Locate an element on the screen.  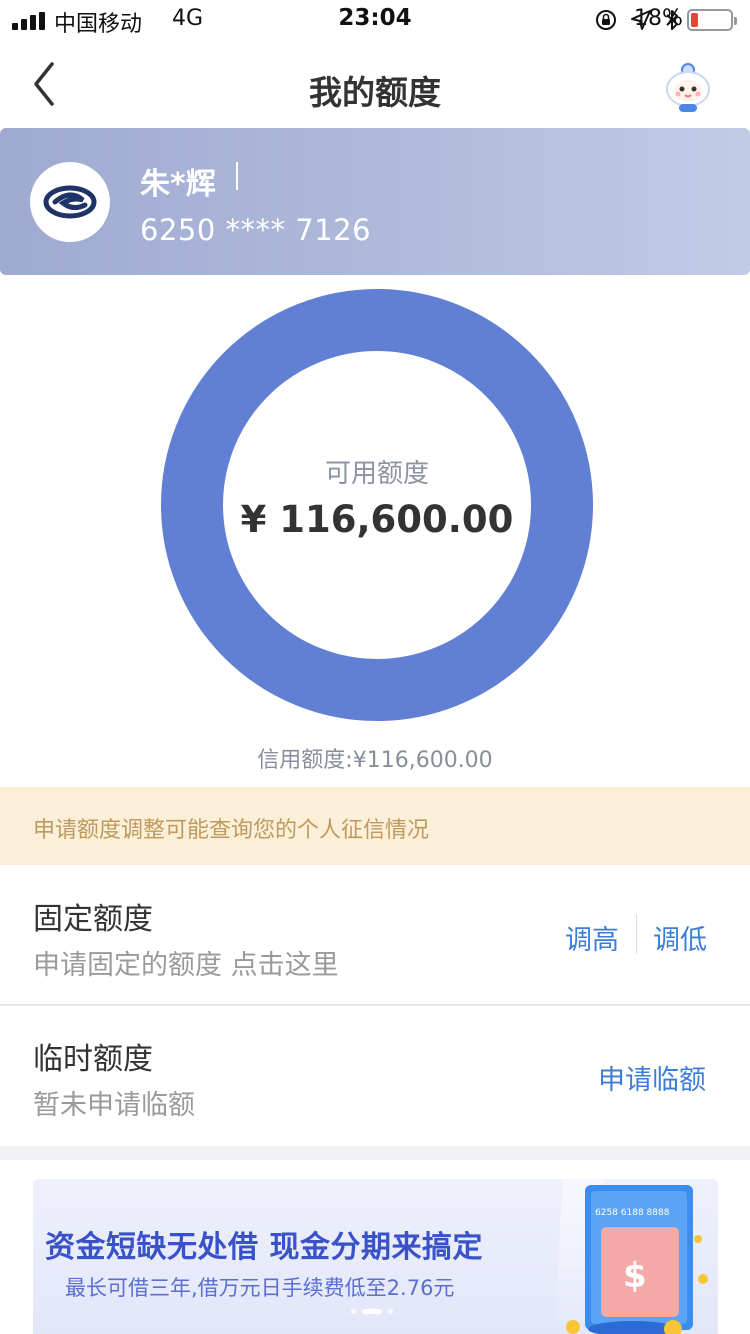
credit-limit-label: 信用额度: is located at coordinates (305, 760).